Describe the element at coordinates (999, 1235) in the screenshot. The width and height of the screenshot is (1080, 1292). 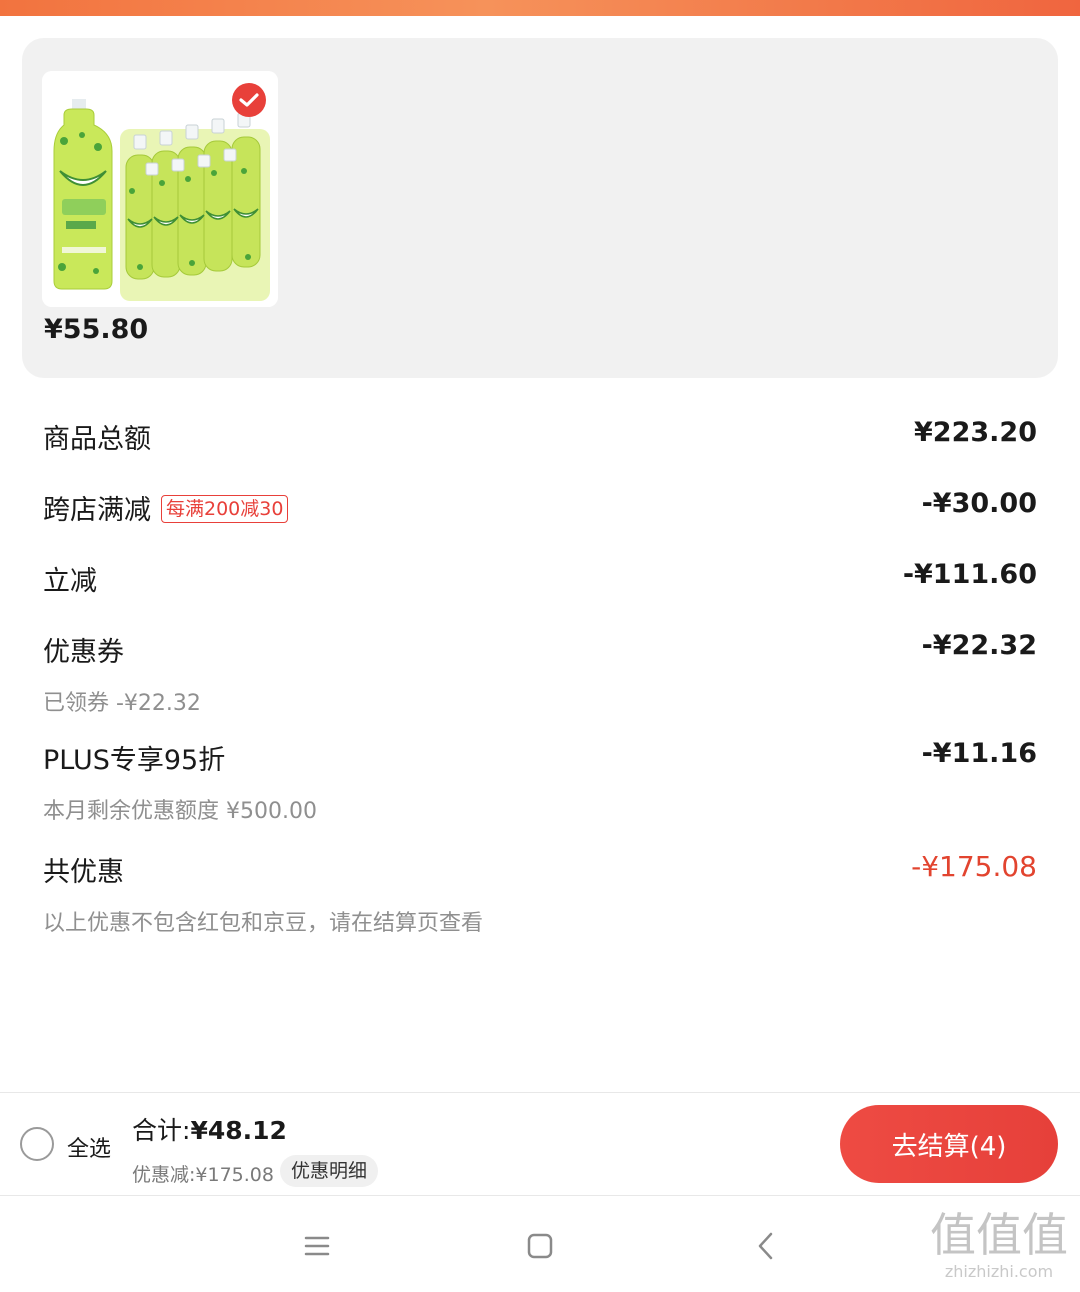
I see `watermark-logo: 值值值` at that location.